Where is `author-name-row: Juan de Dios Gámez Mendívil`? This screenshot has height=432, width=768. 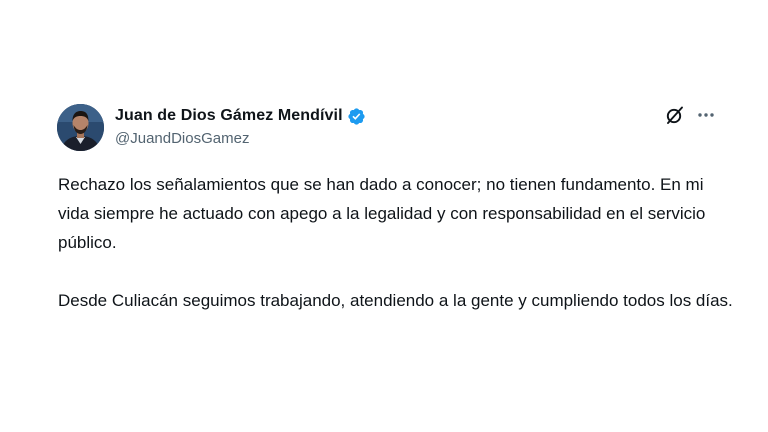
author-name-row: Juan de Dios Gámez Mendívil is located at coordinates (240, 116).